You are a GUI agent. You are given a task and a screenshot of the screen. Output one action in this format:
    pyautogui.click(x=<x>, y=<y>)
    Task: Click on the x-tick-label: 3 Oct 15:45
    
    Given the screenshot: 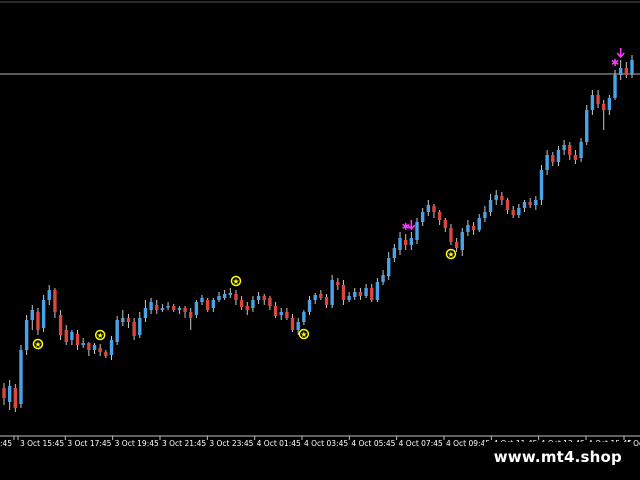 What is the action you would take?
    pyautogui.click(x=42, y=443)
    